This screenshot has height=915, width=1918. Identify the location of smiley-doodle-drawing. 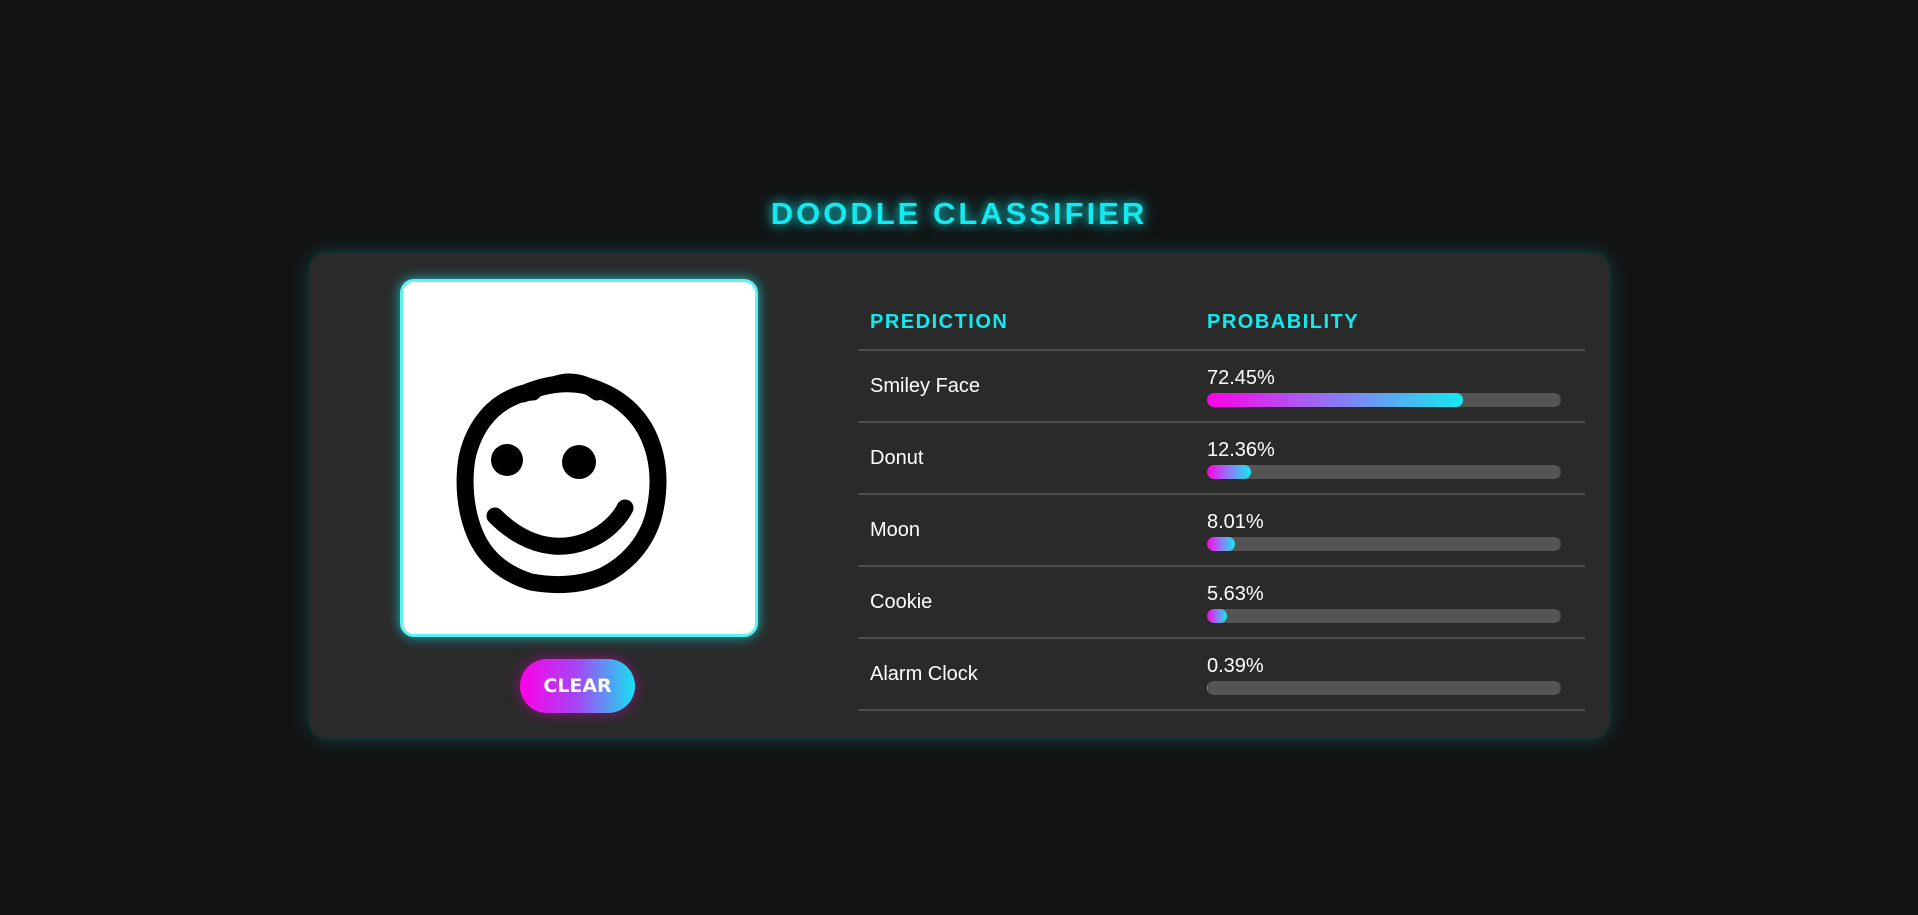
(561, 483).